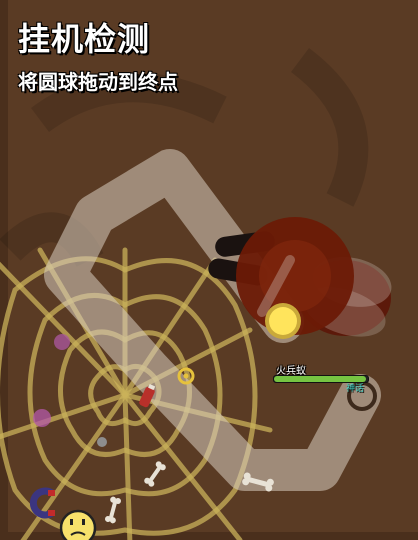 The height and width of the screenshot is (540, 418). What do you see at coordinates (102, 442) in the screenshot?
I see `grey-orb` at bounding box center [102, 442].